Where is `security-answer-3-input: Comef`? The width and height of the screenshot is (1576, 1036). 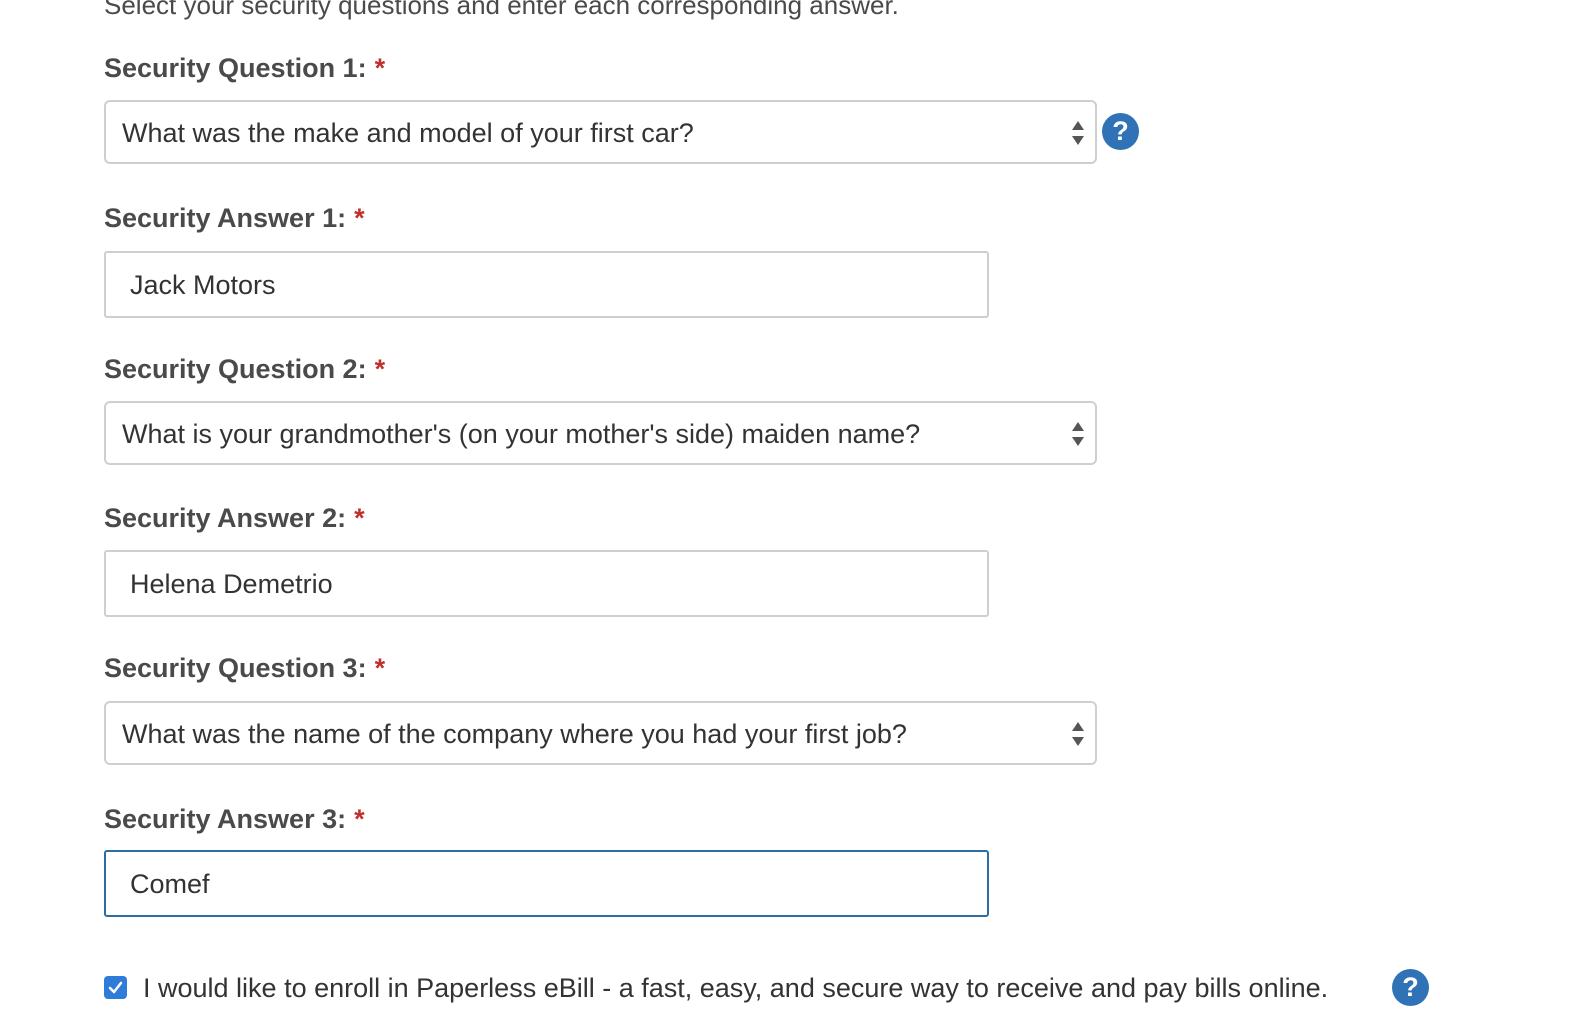
security-answer-3-input: Comef is located at coordinates (546, 883).